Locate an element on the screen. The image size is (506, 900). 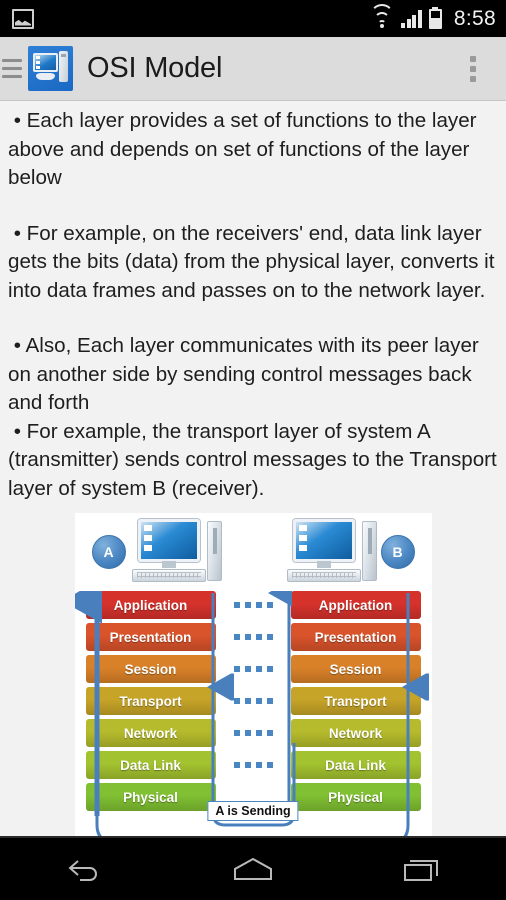
status-bar-notifications is located at coordinates (191, 18).